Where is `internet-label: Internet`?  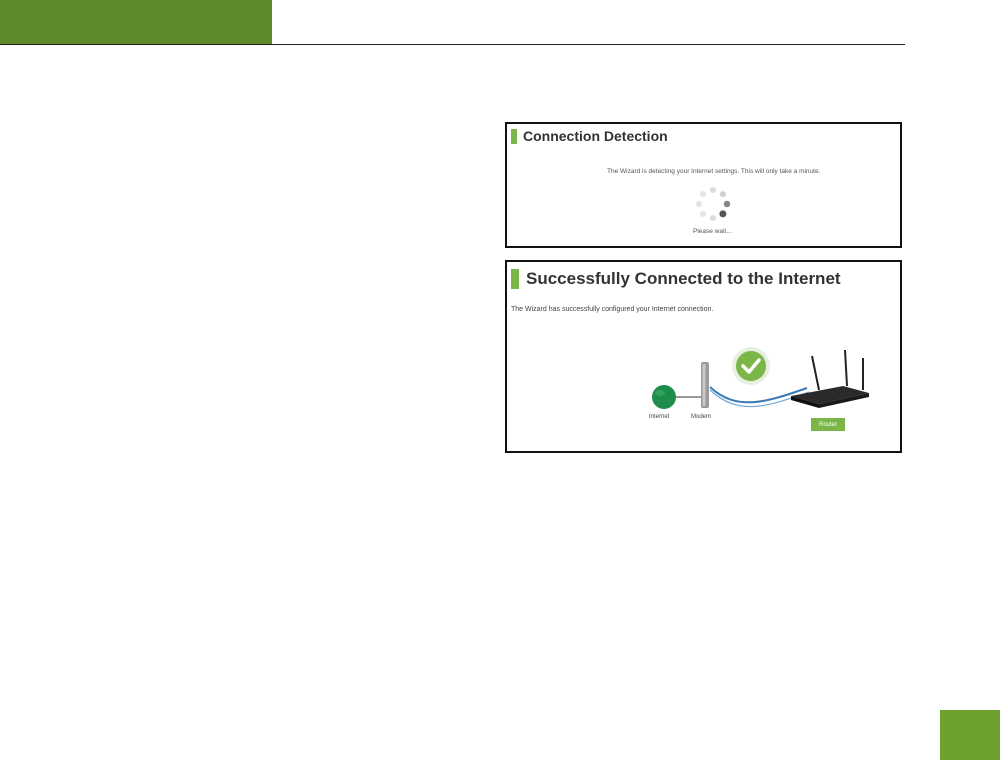
internet-label: Internet is located at coordinates (659, 417).